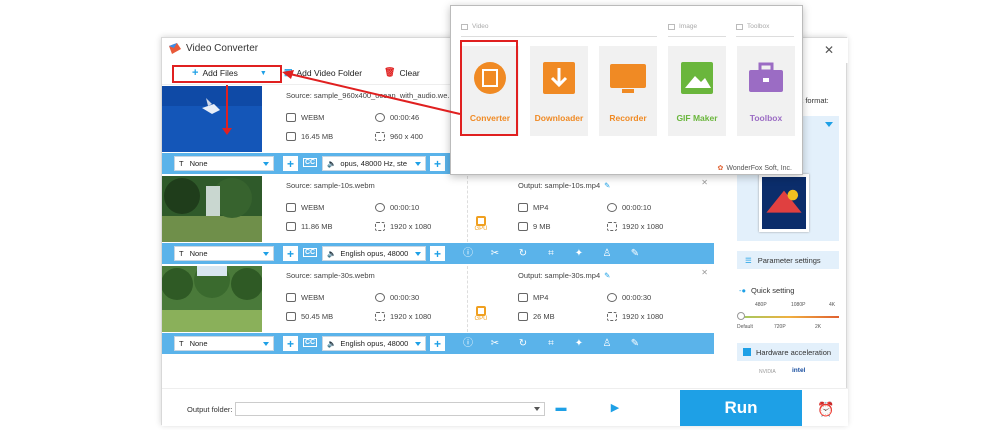 This screenshot has width=1000, height=430. I want to click on output-resolution: 1920 x 1080, so click(635, 226).